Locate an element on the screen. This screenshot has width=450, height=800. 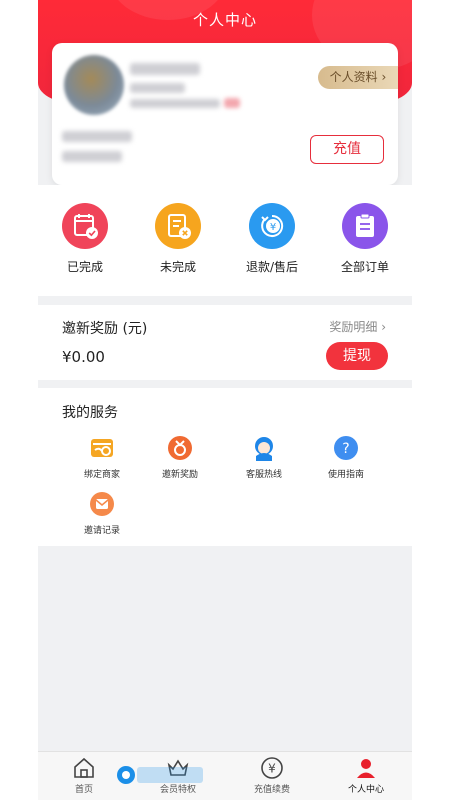
withdraw-button: 提现 is located at coordinates (357, 356).